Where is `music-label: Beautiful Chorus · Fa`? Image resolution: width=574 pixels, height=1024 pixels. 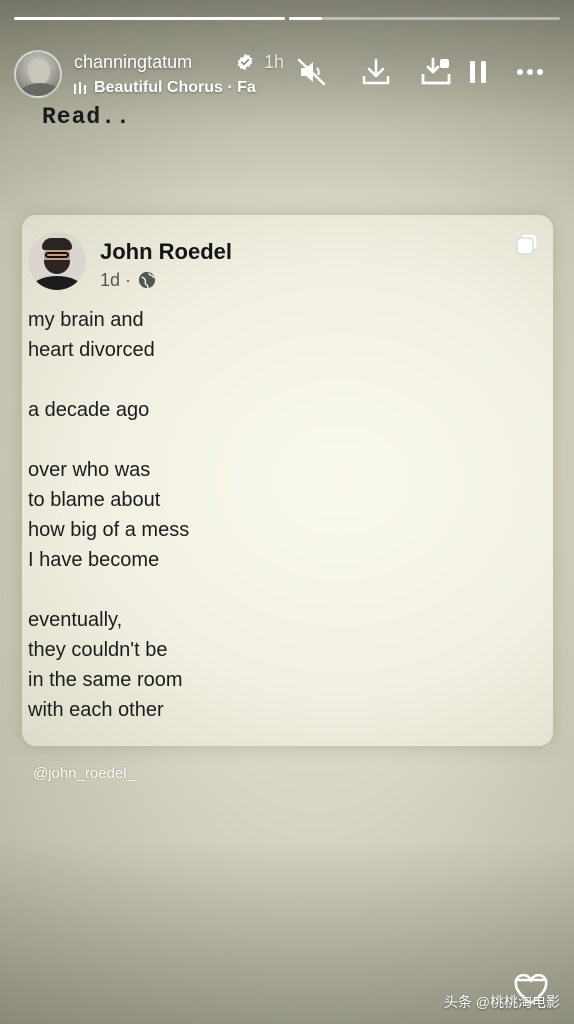
music-label: Beautiful Chorus · Fa is located at coordinates (181, 88).